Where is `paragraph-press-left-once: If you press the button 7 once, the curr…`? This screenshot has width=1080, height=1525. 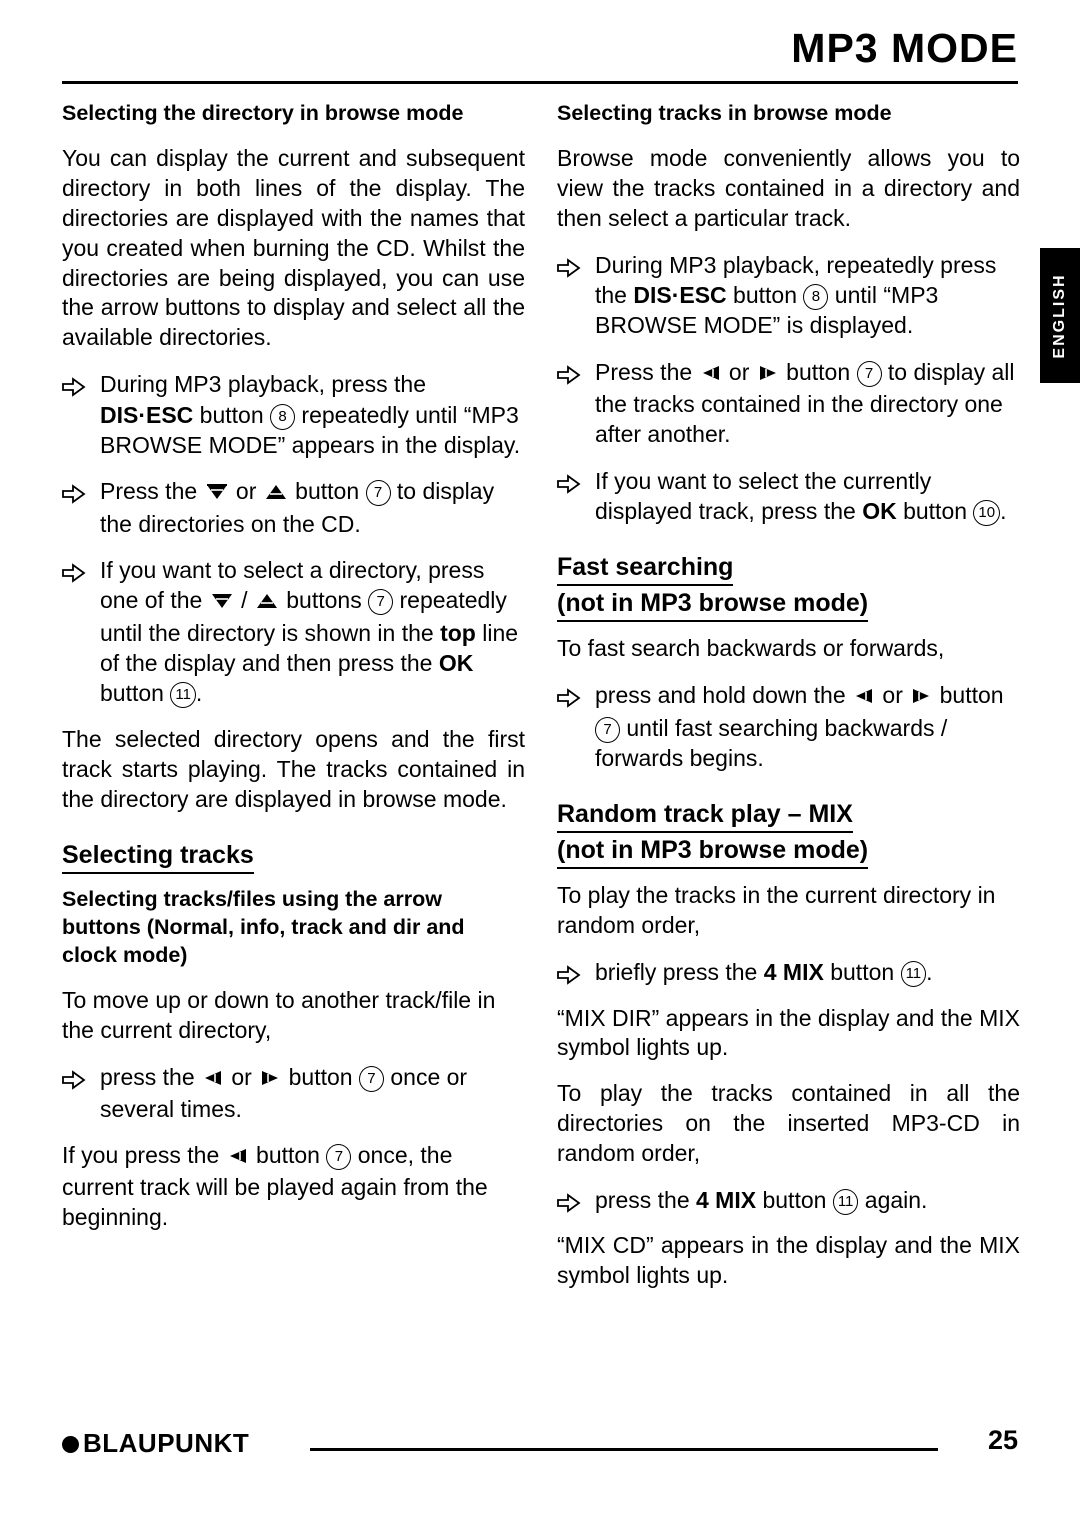
paragraph-press-left-once: If you press the button 7 once, the curr… is located at coordinates (293, 1187).